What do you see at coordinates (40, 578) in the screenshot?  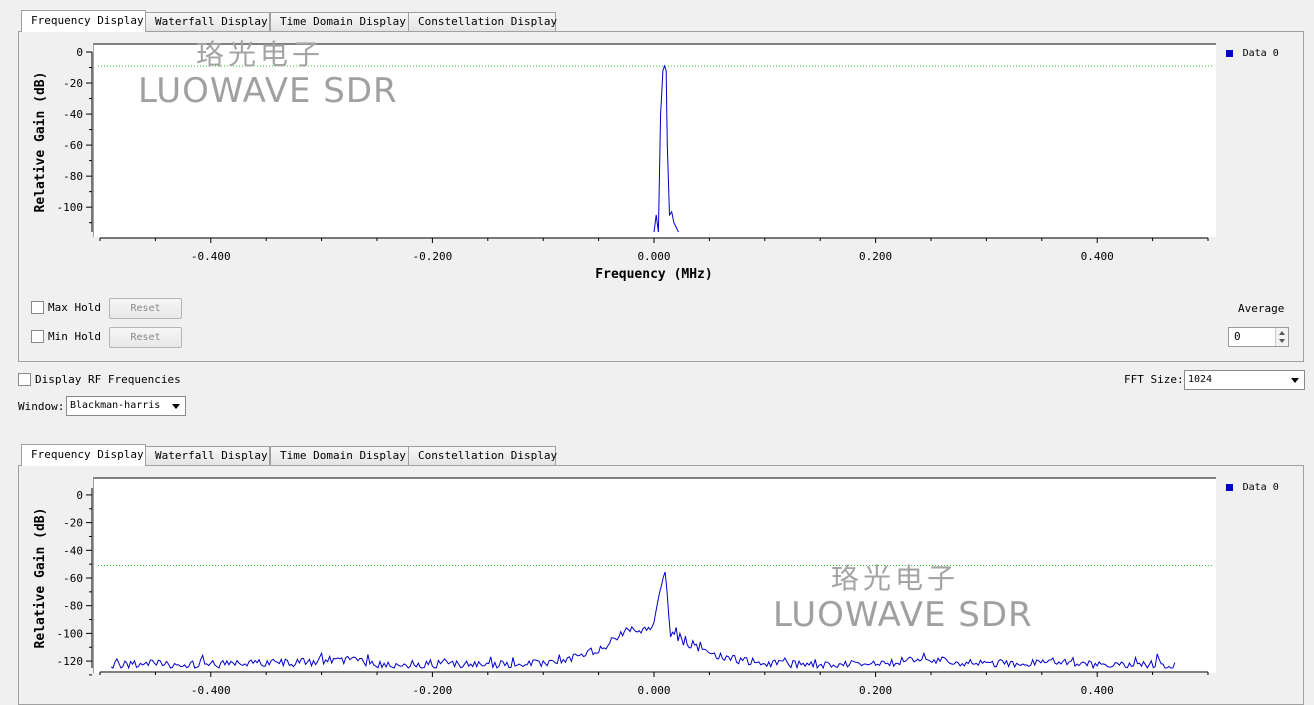 I see `y-axis-label: Relative Gain (dB)` at bounding box center [40, 578].